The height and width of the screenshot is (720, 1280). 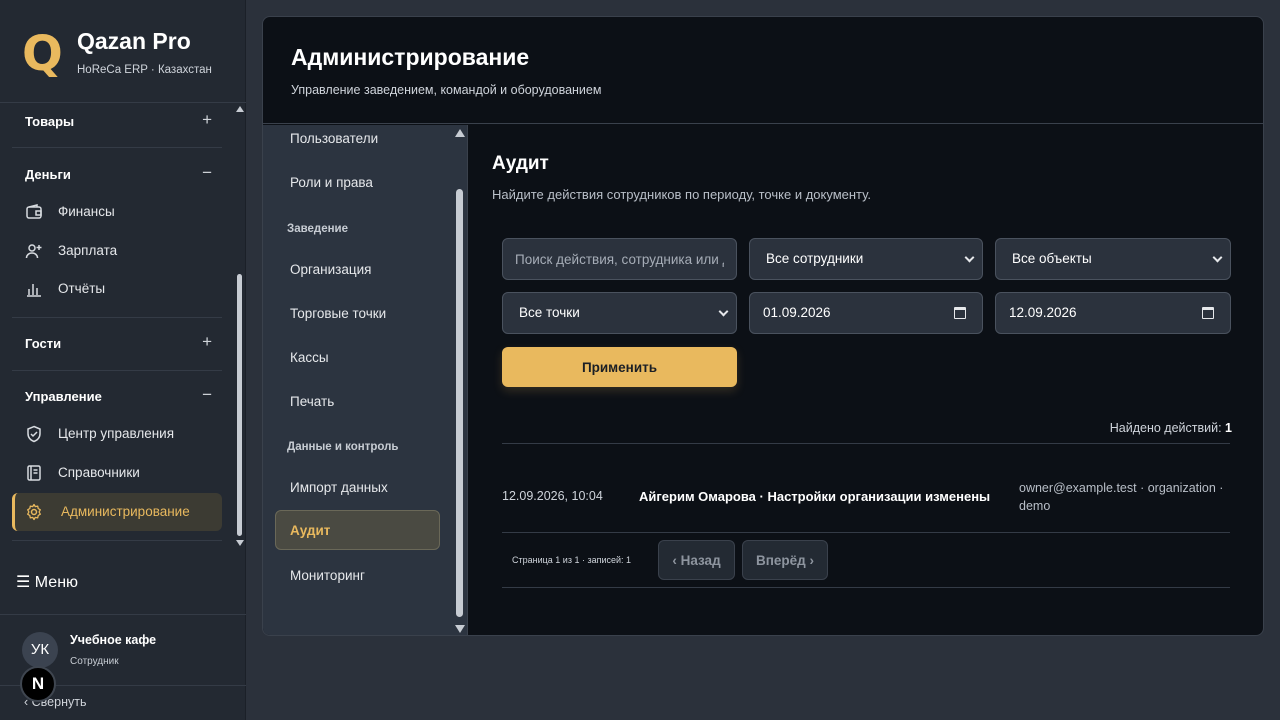 I want to click on subnav-item-users: Пользователи, so click(x=334, y=138).